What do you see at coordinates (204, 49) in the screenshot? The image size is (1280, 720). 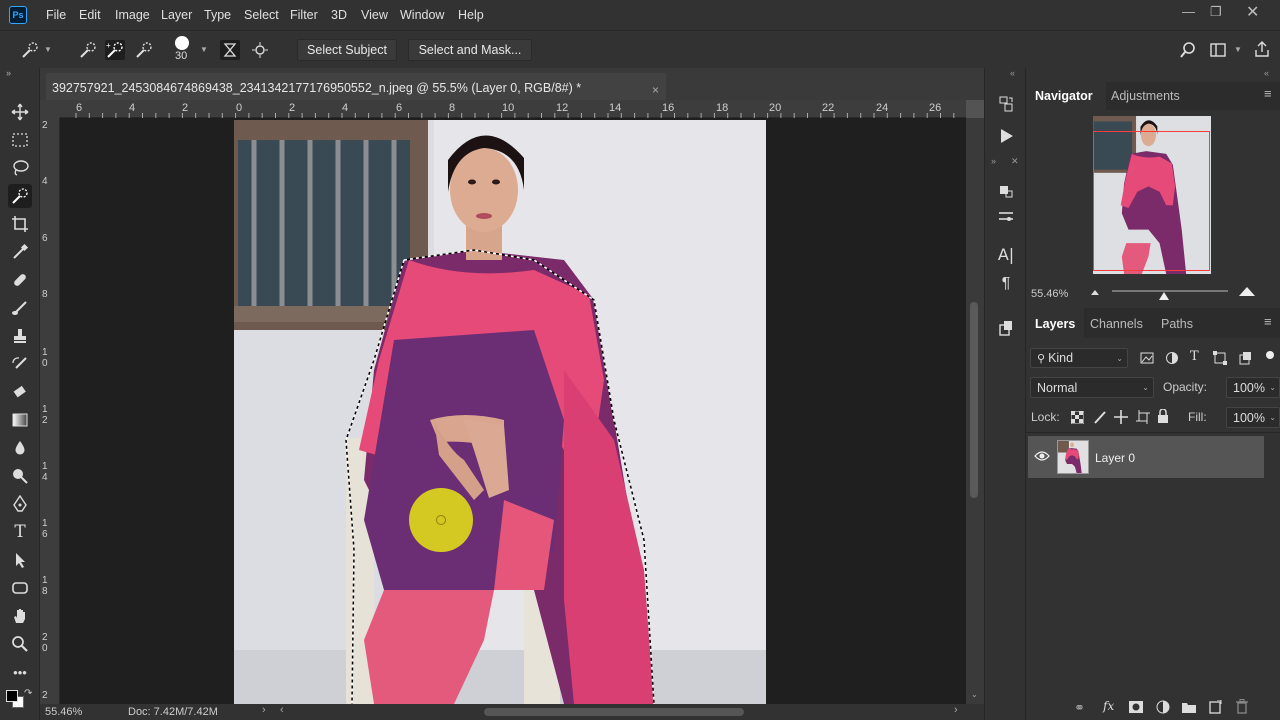 I see `brush-size-chevron-icon: ▼` at bounding box center [204, 49].